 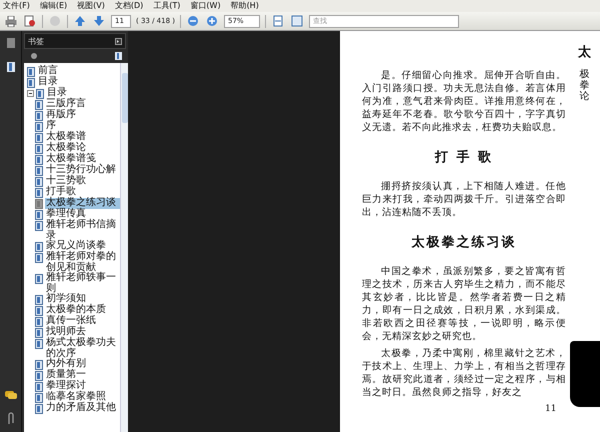 What do you see at coordinates (82, 299) in the screenshot?
I see `bookmark-item: 初学须知` at bounding box center [82, 299].